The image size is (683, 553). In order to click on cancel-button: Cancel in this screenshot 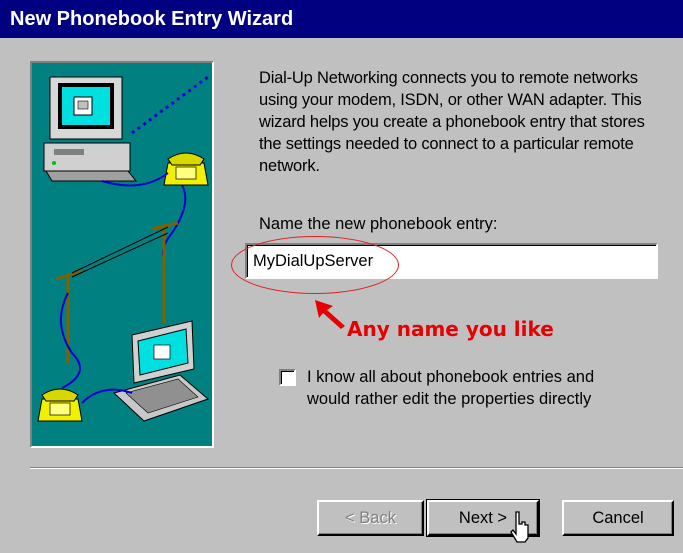, I will do `click(618, 518)`.